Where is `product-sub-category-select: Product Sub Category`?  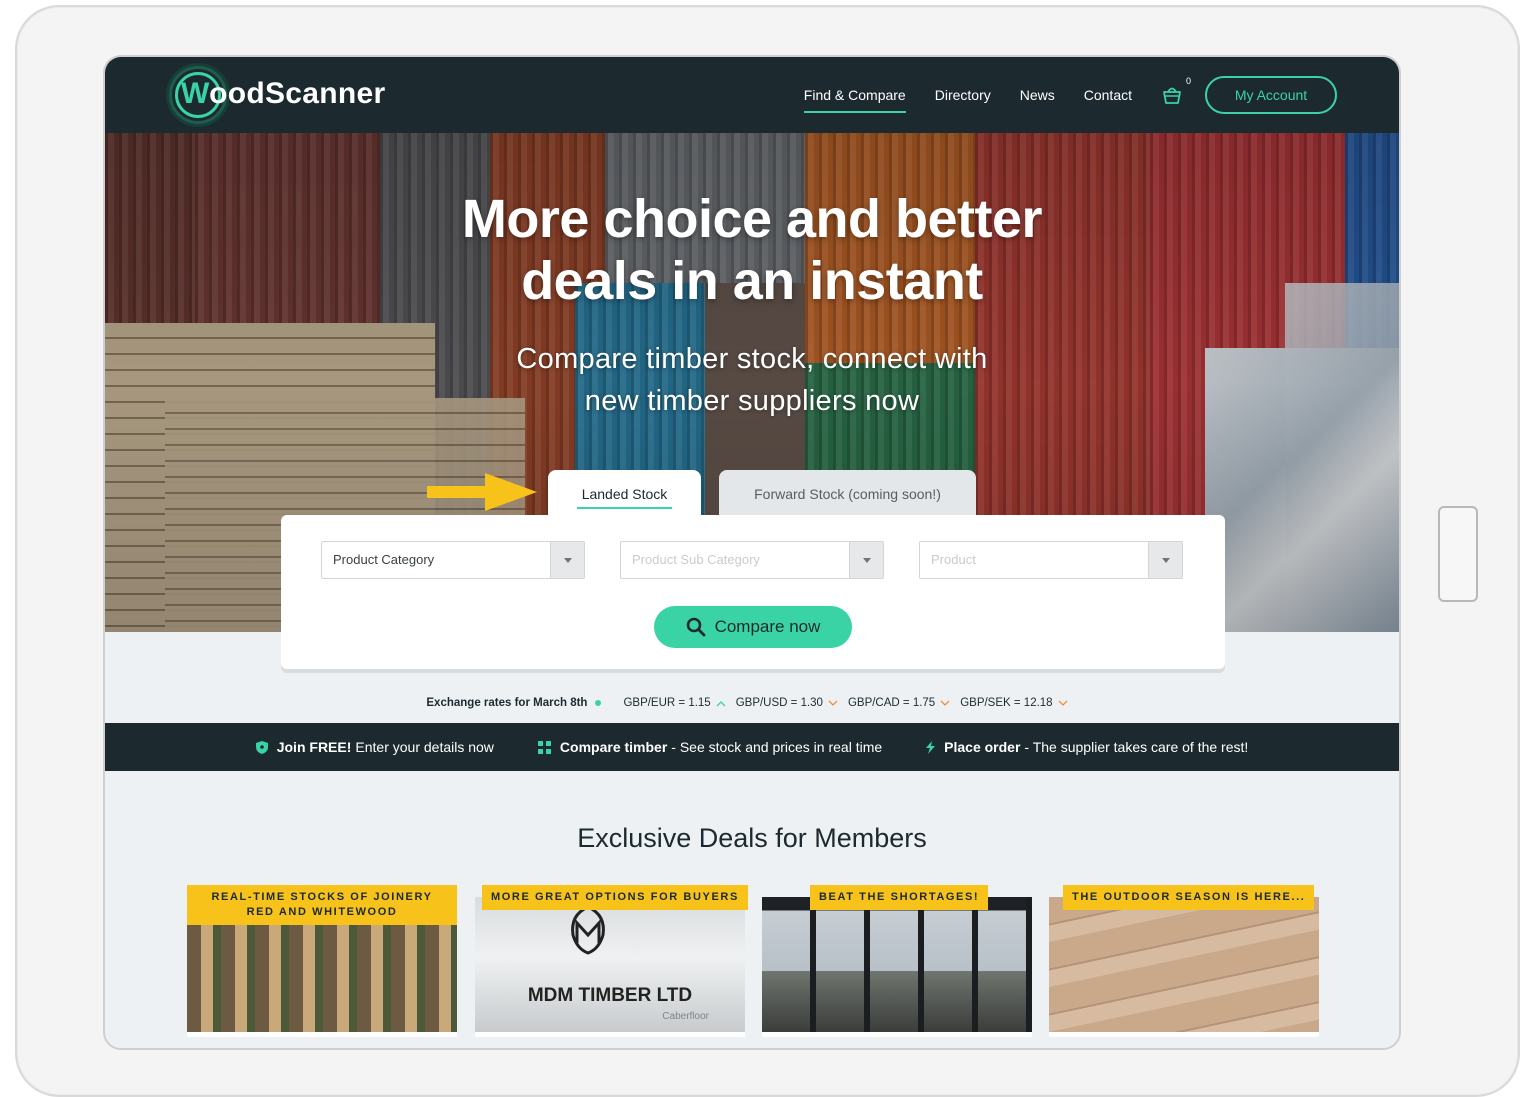
product-sub-category-select: Product Sub Category is located at coordinates (752, 560).